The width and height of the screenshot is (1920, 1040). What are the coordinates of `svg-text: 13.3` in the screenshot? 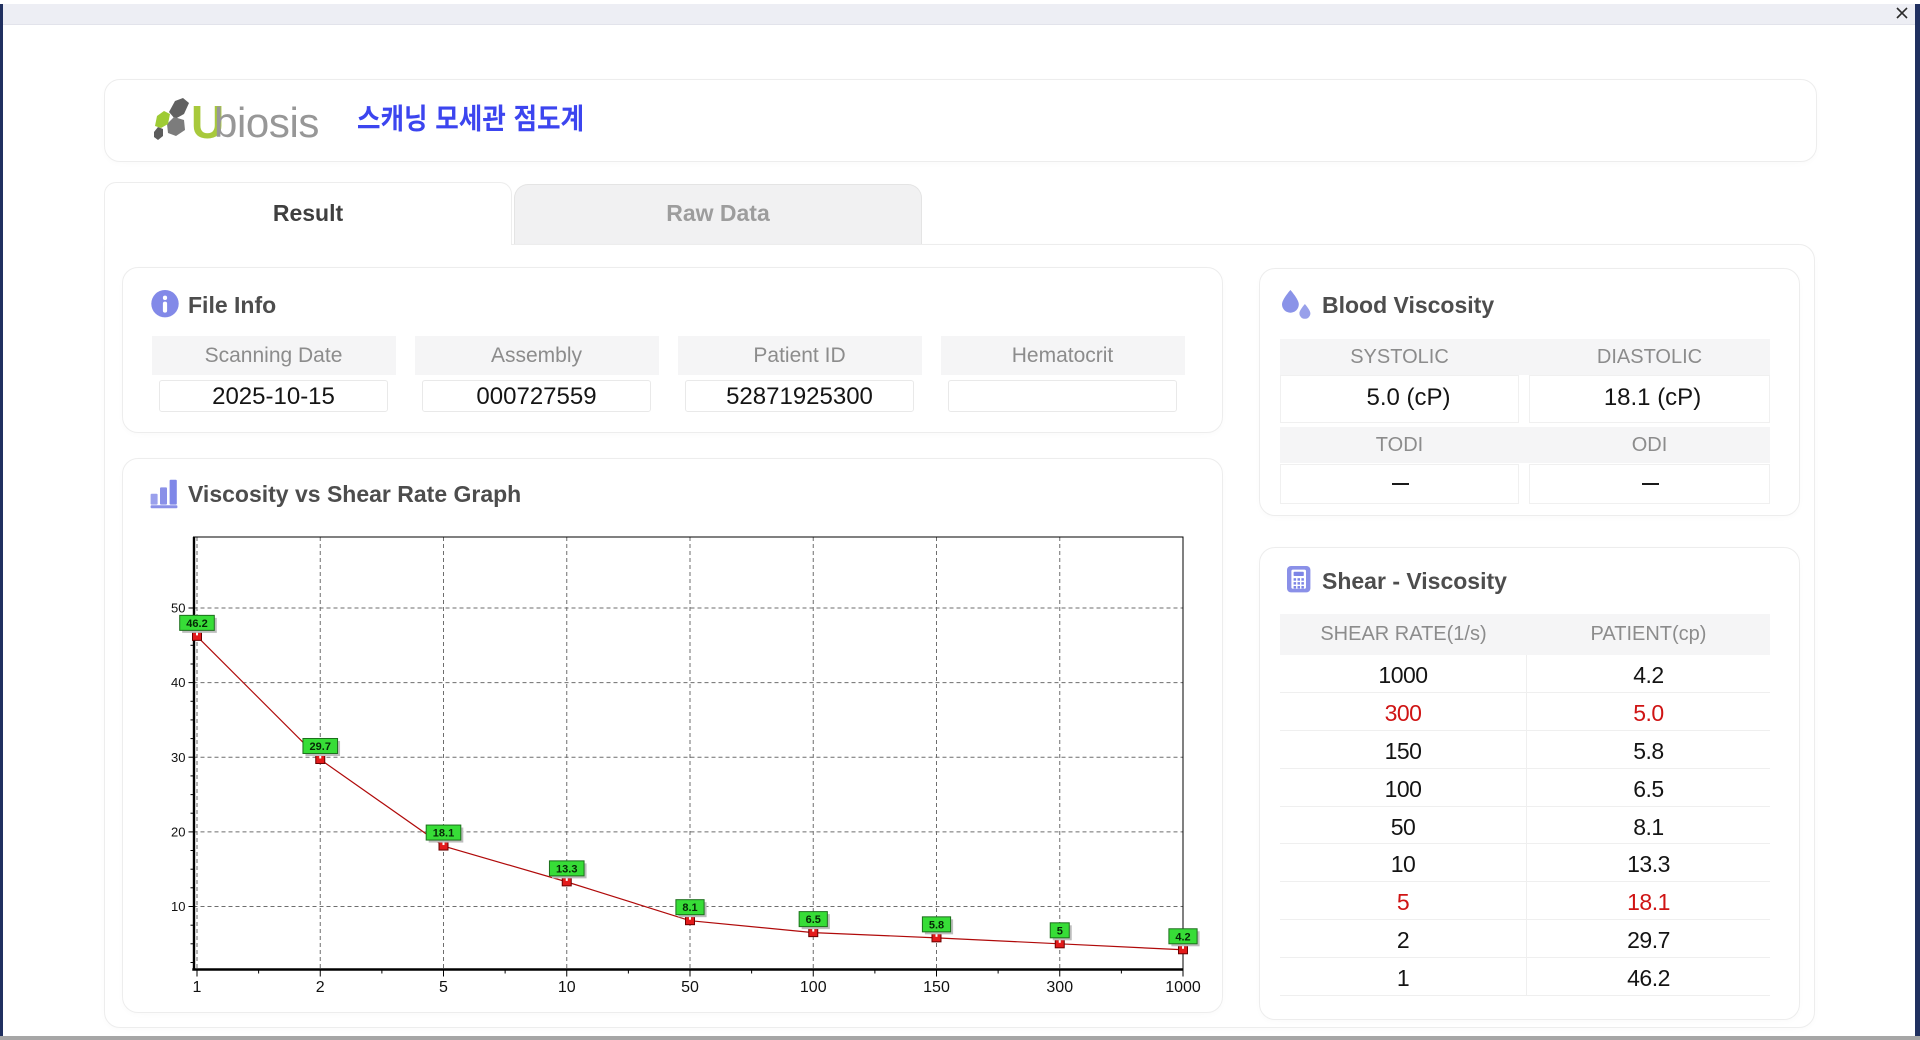 It's located at (566, 869).